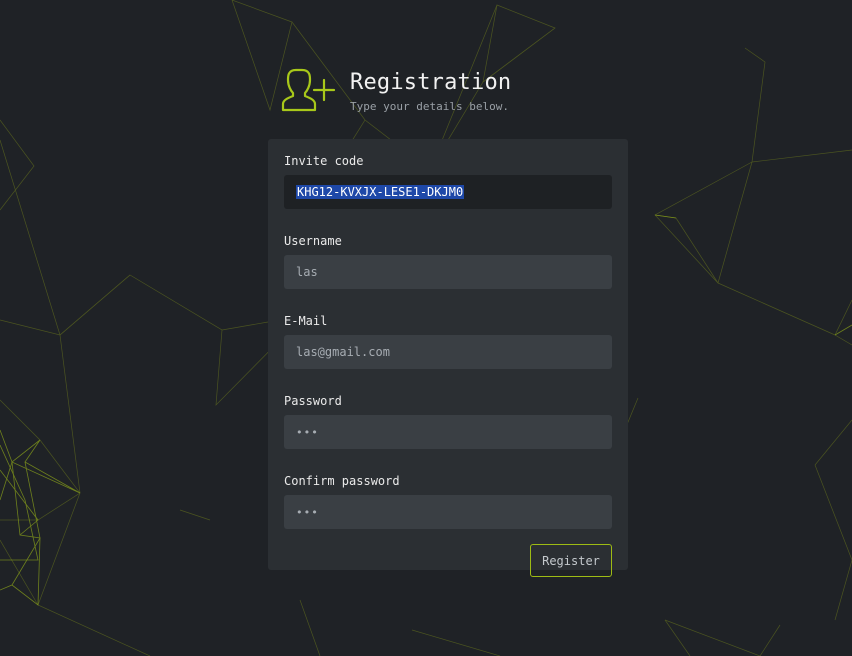  Describe the element at coordinates (448, 352) in the screenshot. I see `email-input: las@gmail.com` at that location.